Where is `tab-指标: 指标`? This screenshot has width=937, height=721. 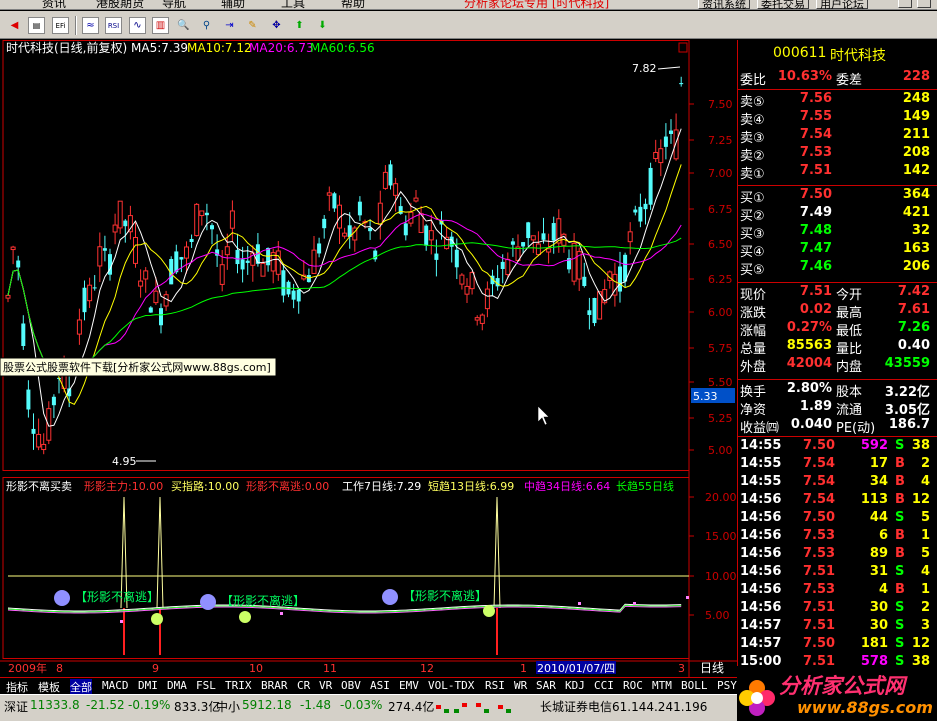 tab-指标: 指标 is located at coordinates (17, 687).